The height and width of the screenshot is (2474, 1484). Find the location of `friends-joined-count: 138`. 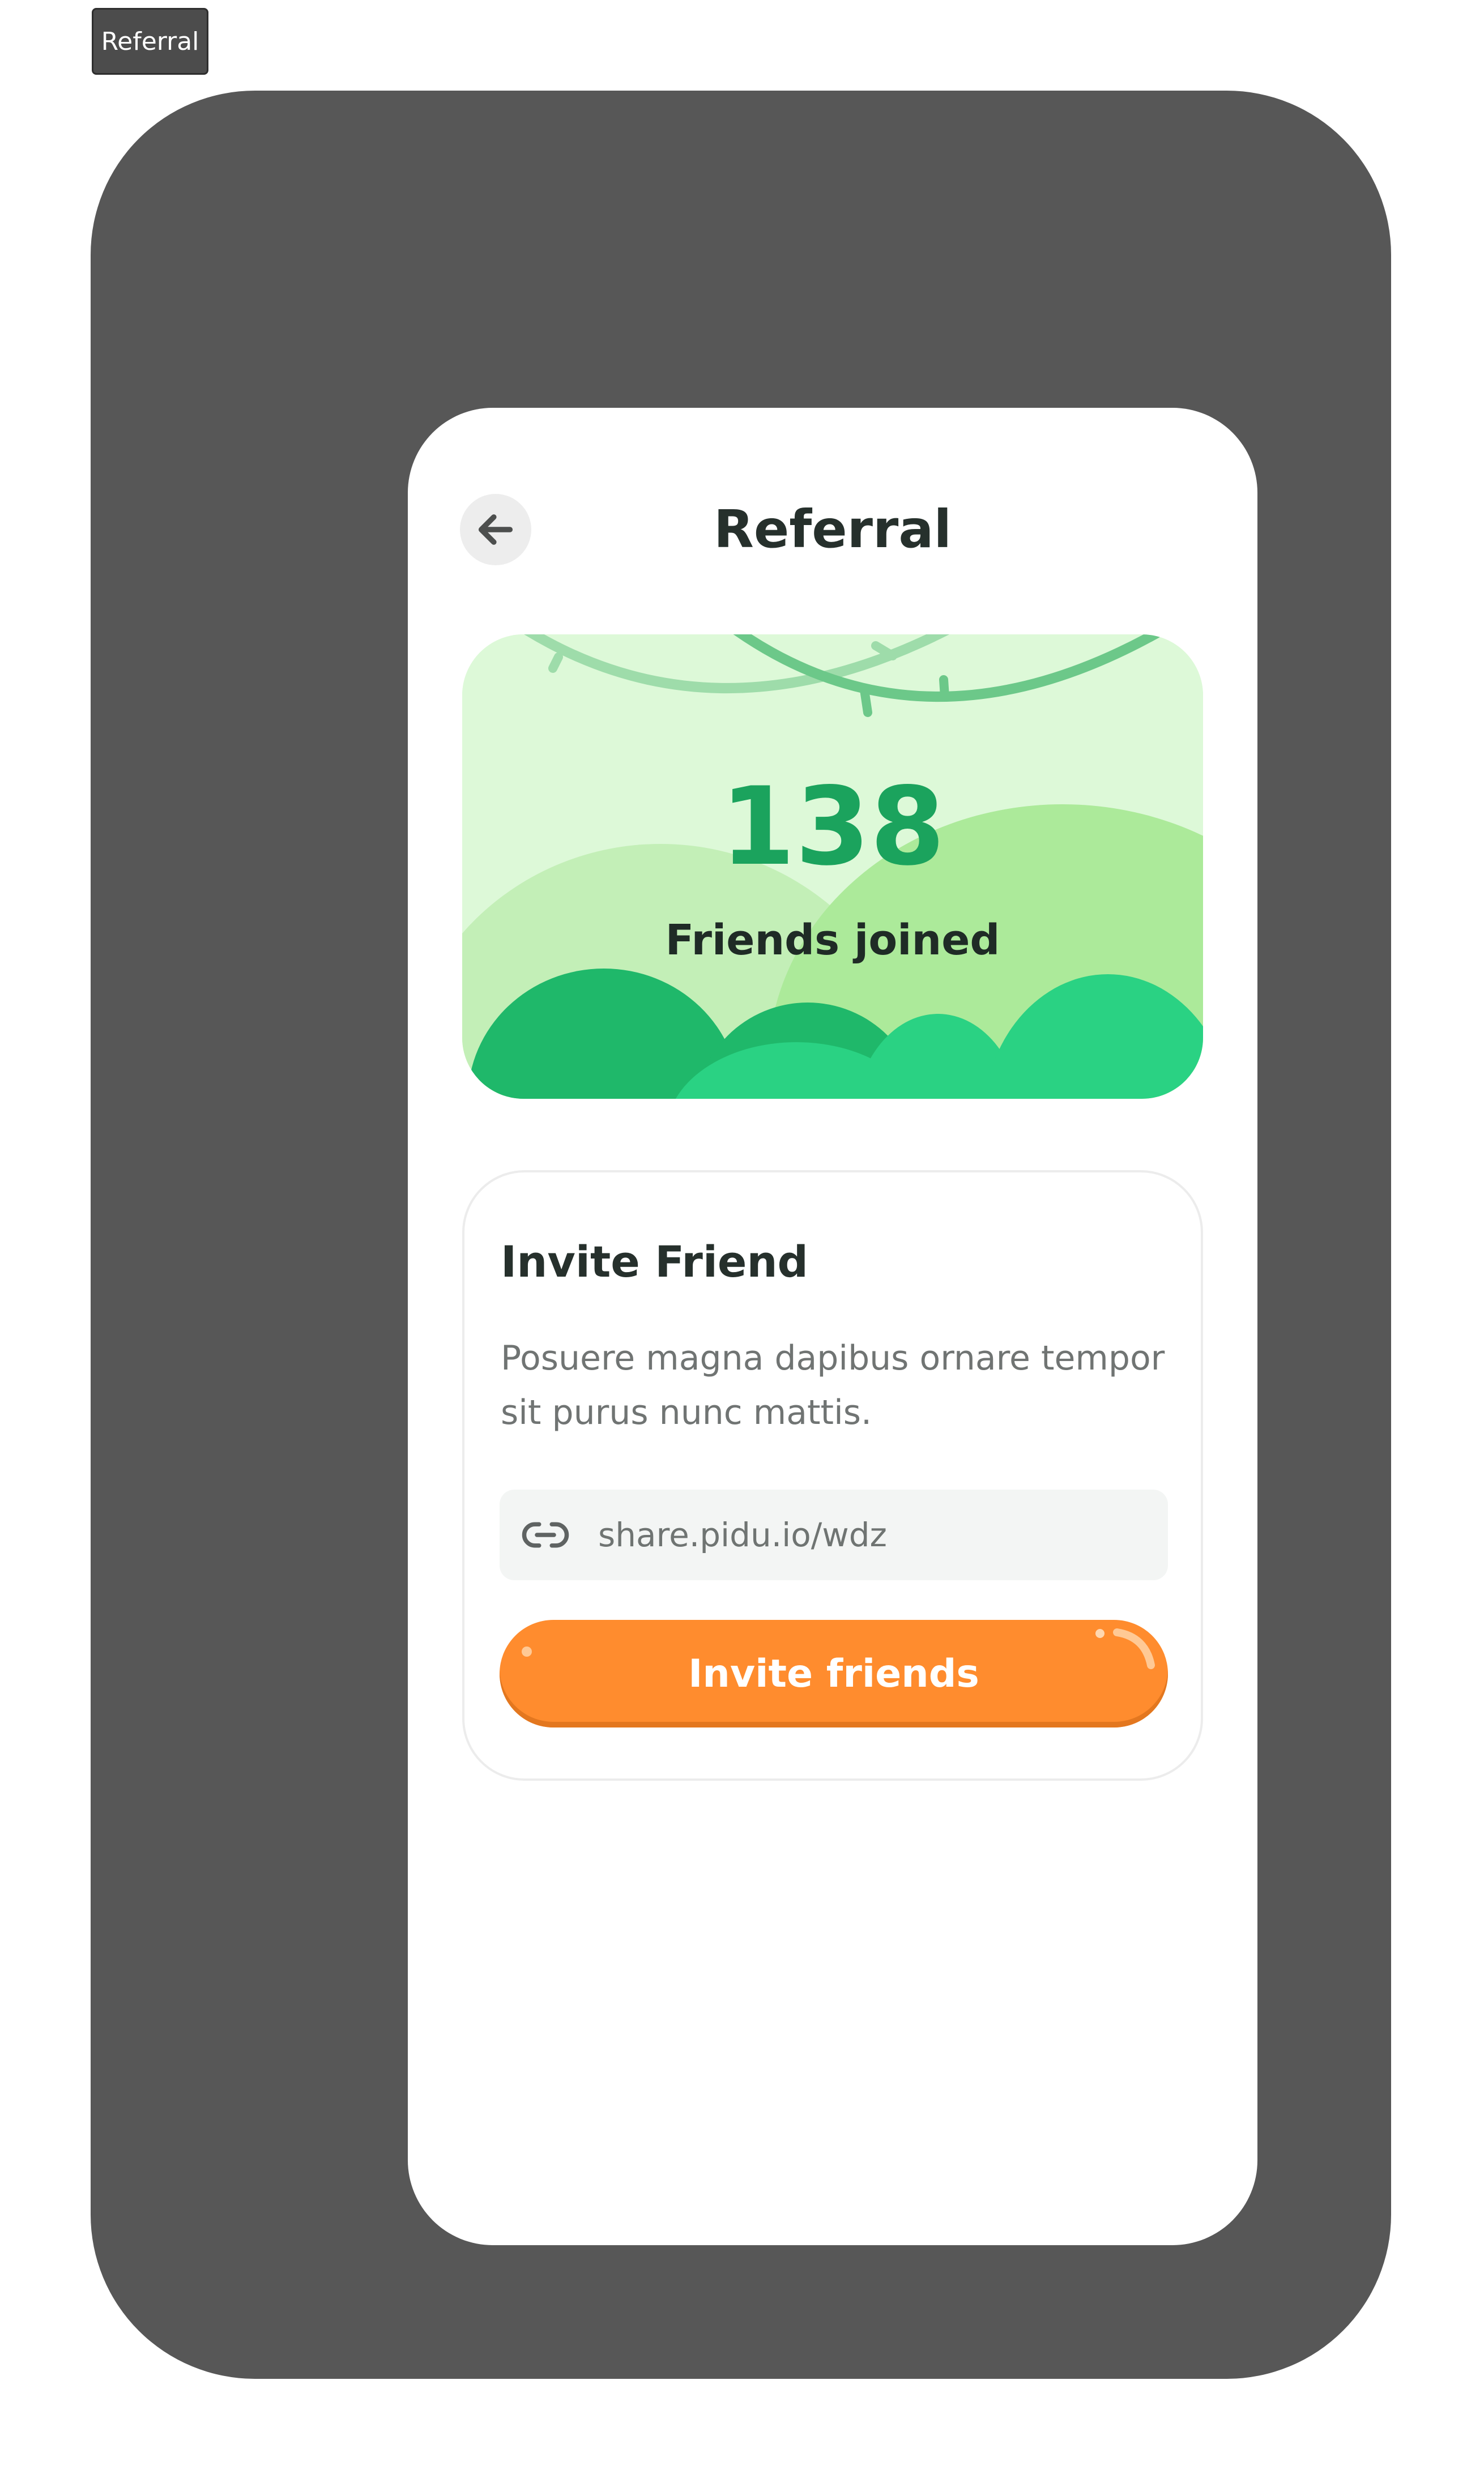

friends-joined-count: 138 is located at coordinates (833, 826).